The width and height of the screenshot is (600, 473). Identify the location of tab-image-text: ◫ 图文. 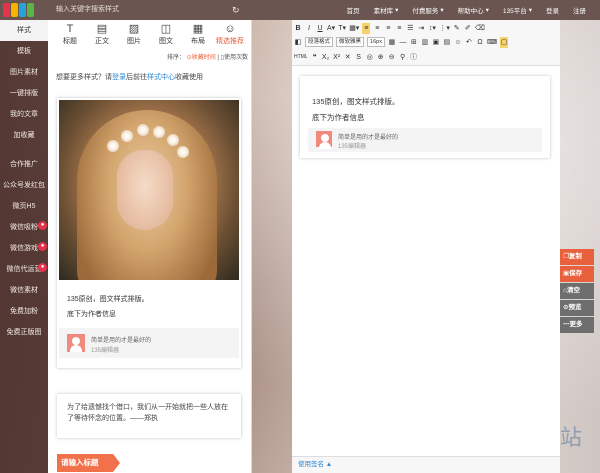
(166, 36).